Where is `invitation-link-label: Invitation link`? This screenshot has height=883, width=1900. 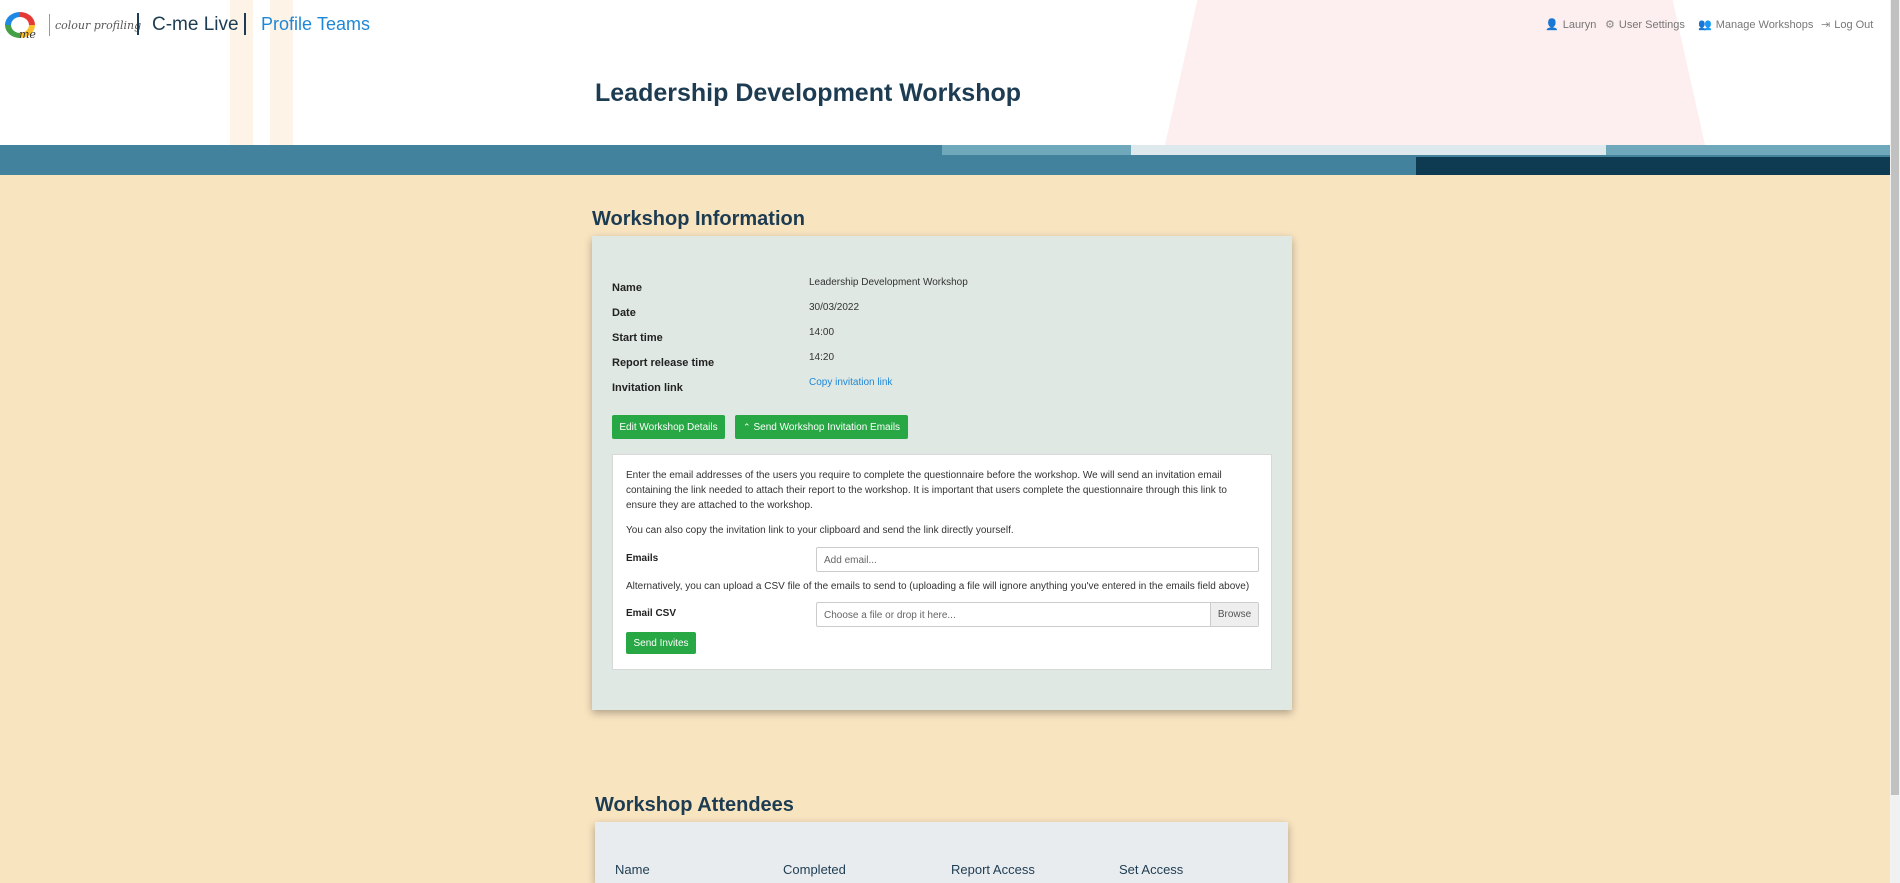 invitation-link-label: Invitation link is located at coordinates (647, 388).